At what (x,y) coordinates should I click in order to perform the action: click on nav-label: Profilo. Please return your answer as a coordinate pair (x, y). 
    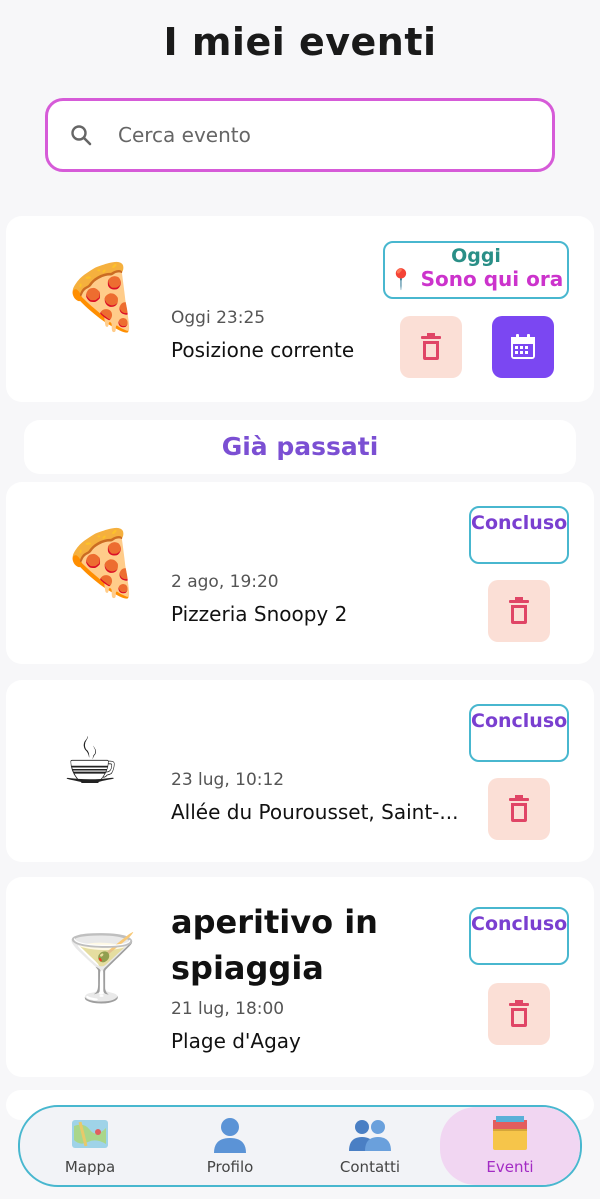
    Looking at the image, I should click on (230, 1167).